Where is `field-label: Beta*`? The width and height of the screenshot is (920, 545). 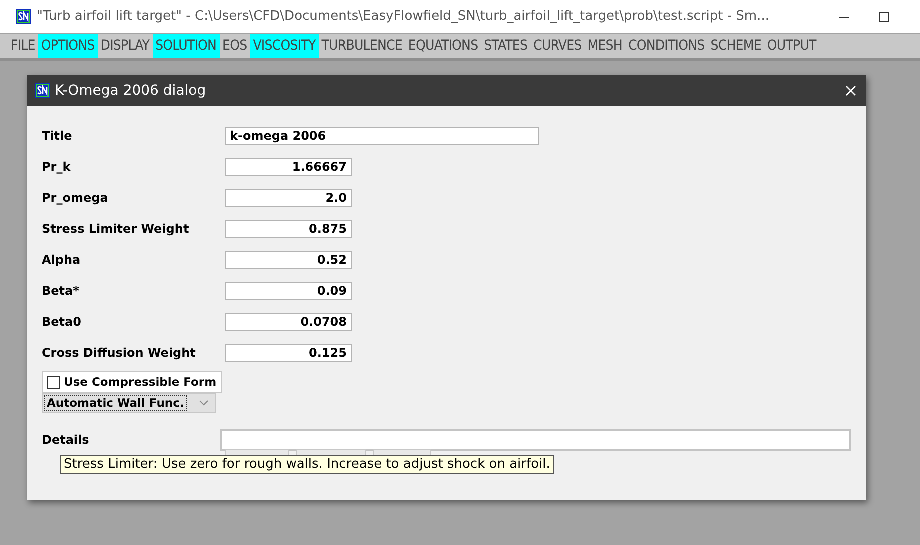
field-label: Beta* is located at coordinates (61, 291).